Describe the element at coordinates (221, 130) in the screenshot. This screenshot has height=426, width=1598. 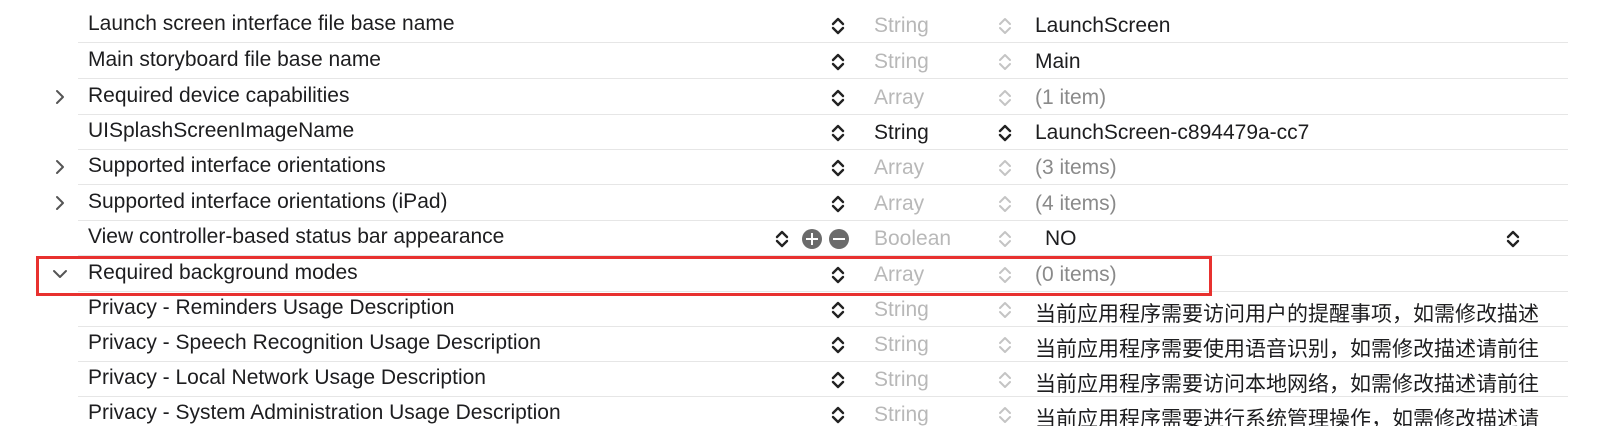
I see `row-key: UISplashScreenImageName` at that location.